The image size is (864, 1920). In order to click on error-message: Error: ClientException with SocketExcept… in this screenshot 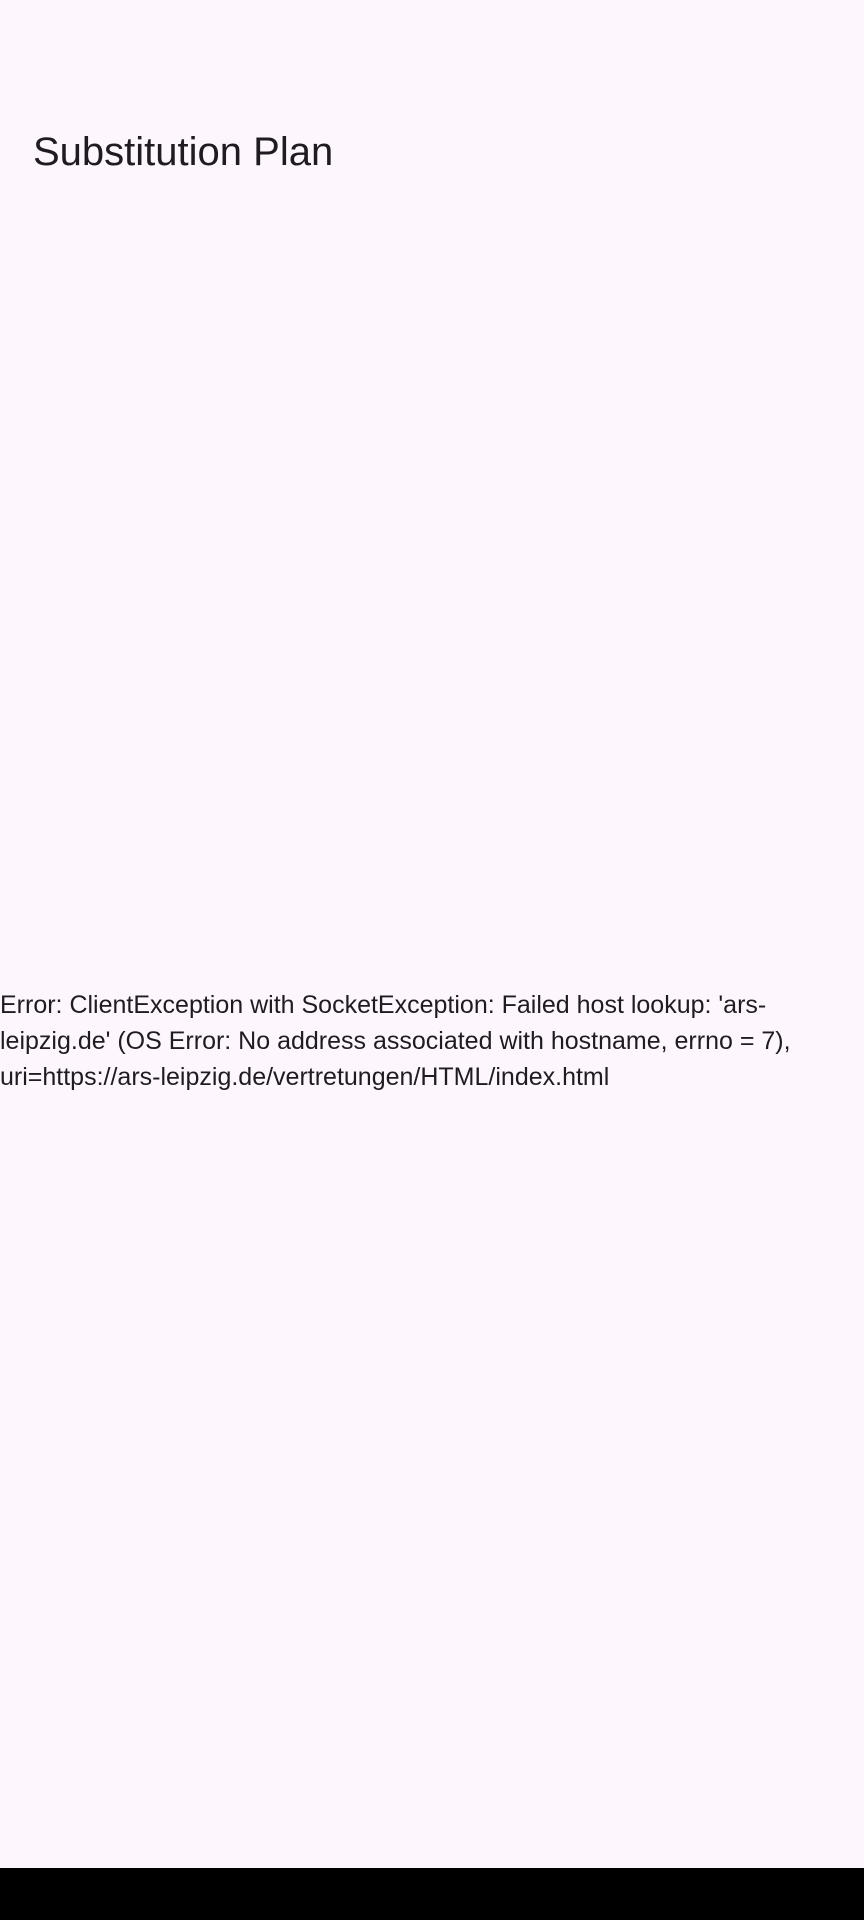, I will do `click(395, 1041)`.